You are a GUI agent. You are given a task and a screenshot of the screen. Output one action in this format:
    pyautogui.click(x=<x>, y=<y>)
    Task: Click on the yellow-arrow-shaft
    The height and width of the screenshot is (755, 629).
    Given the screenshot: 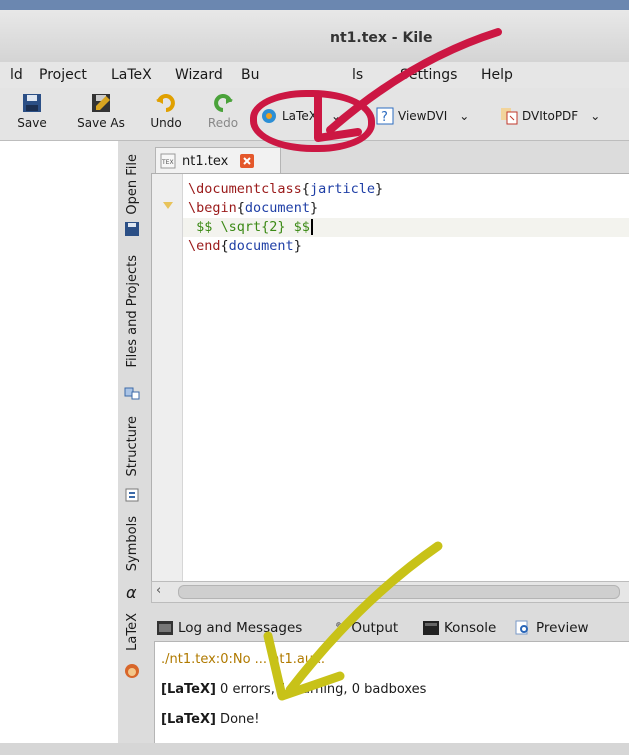 What is the action you would take?
    pyautogui.click(x=364, y=618)
    